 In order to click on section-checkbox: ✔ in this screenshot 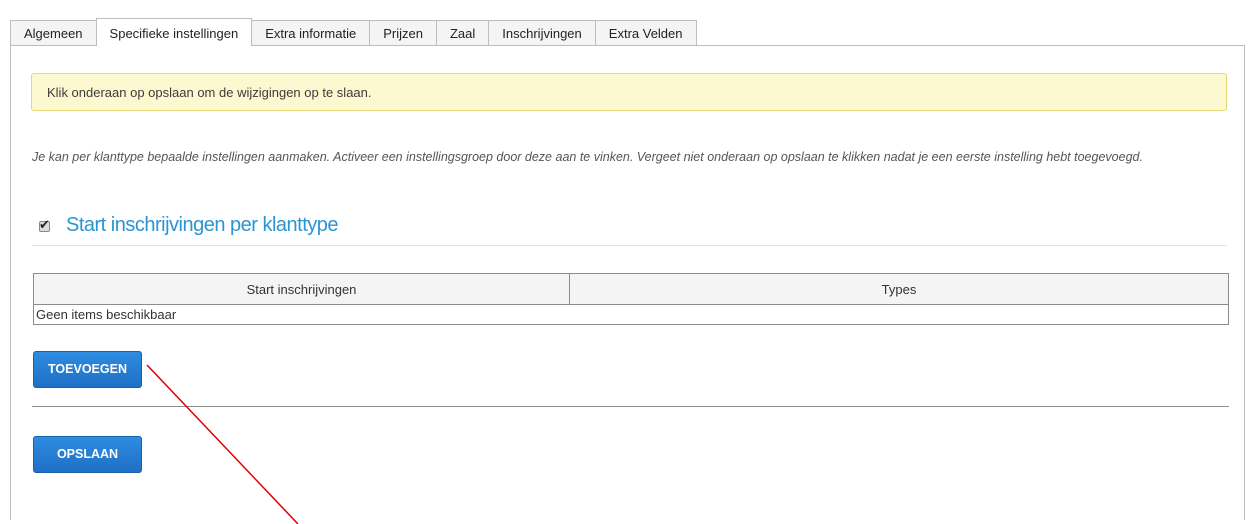, I will do `click(44, 225)`.